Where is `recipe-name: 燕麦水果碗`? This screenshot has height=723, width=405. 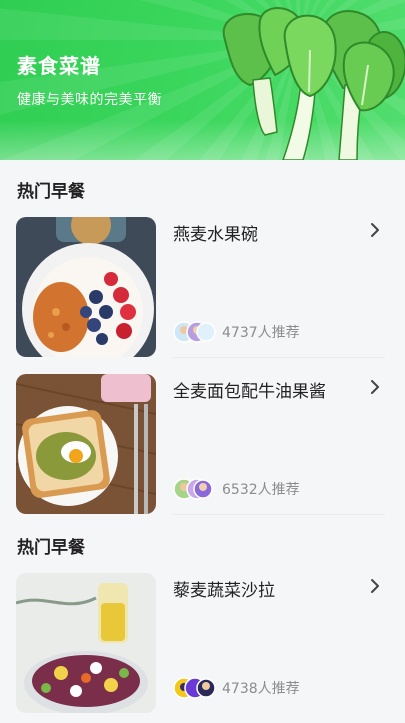
recipe-name: 燕麦水果碗 is located at coordinates (215, 235).